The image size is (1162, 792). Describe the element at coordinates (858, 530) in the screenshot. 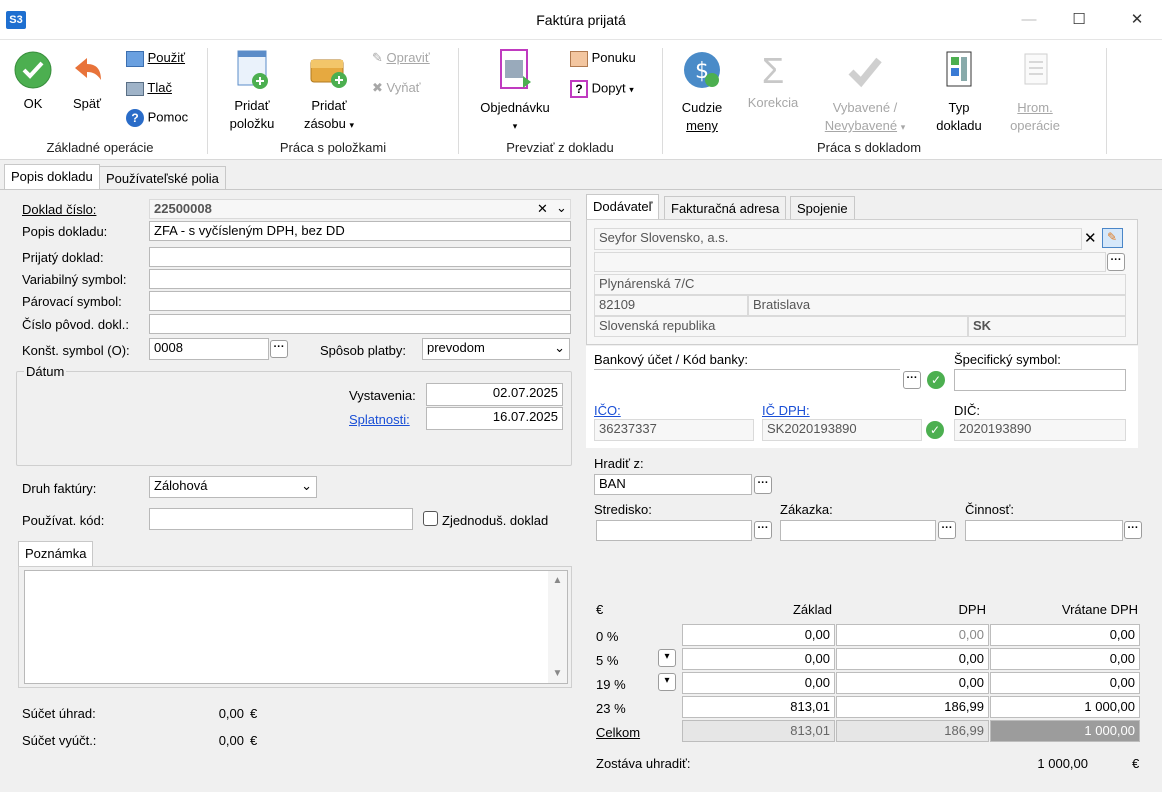

I see `contract-field` at that location.